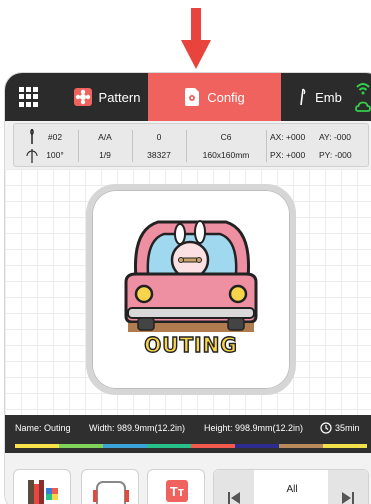 Image resolution: width=371 pixels, height=504 pixels. Describe the element at coordinates (302, 97) in the screenshot. I see `needle-icon` at that location.